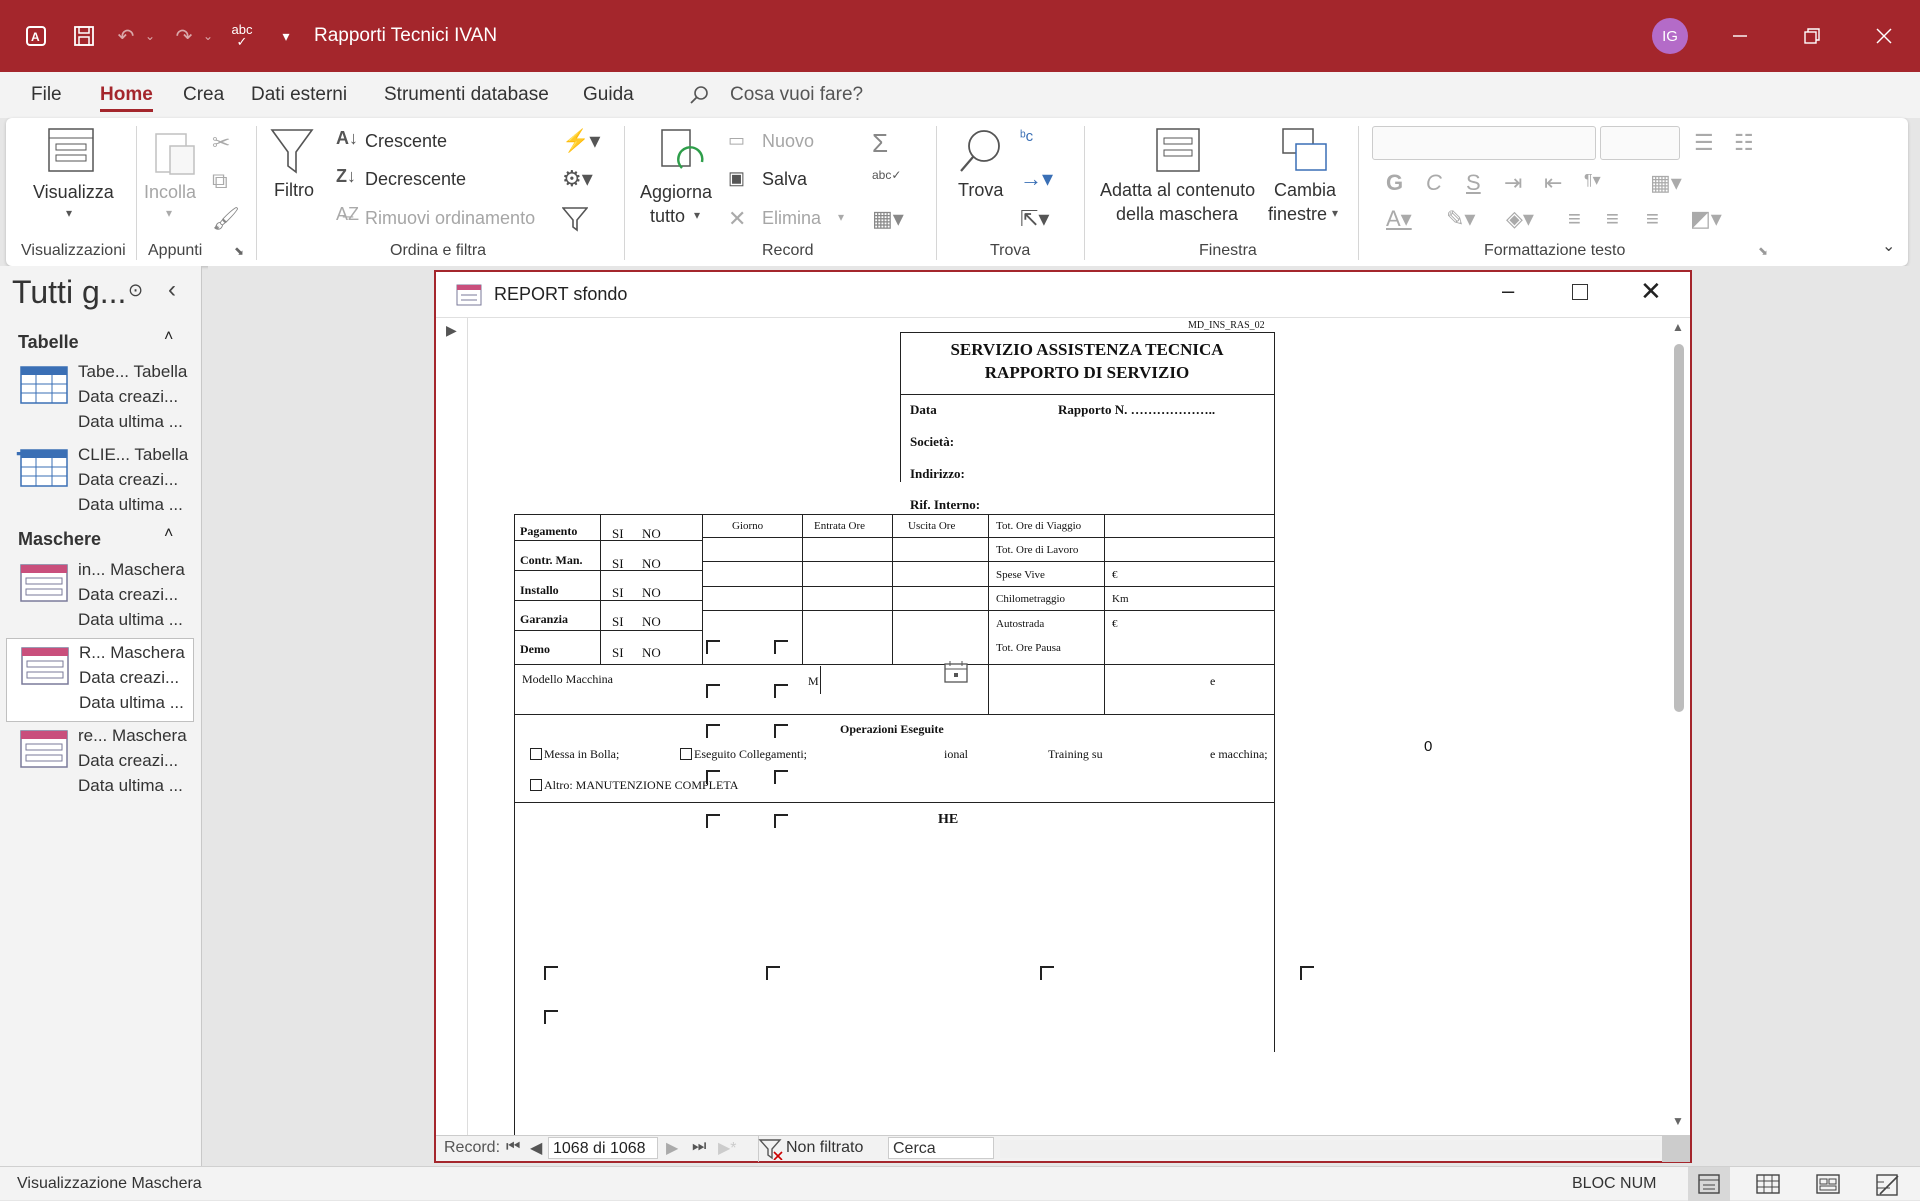 The width and height of the screenshot is (1920, 1201). What do you see at coordinates (1884, 36) in the screenshot?
I see `close-icon` at bounding box center [1884, 36].